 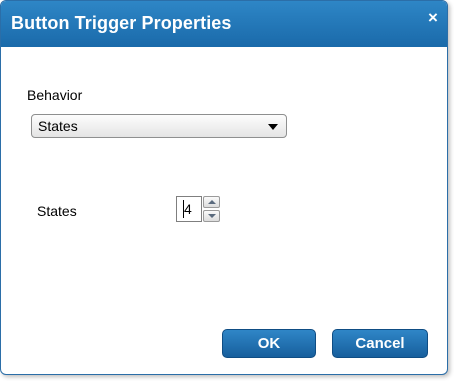 I want to click on close-icon: ×, so click(x=433, y=17).